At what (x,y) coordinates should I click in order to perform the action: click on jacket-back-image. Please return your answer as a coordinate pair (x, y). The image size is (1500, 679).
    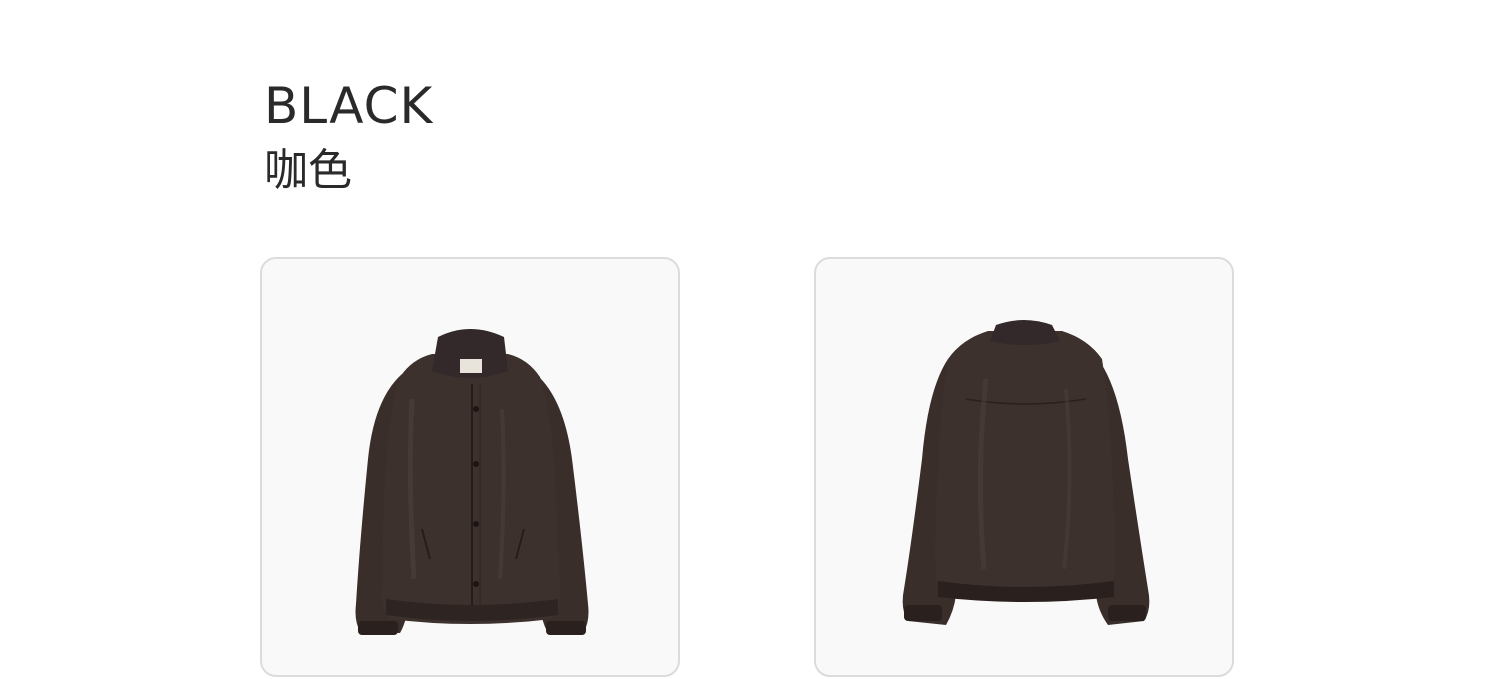
    Looking at the image, I should click on (1026, 472).